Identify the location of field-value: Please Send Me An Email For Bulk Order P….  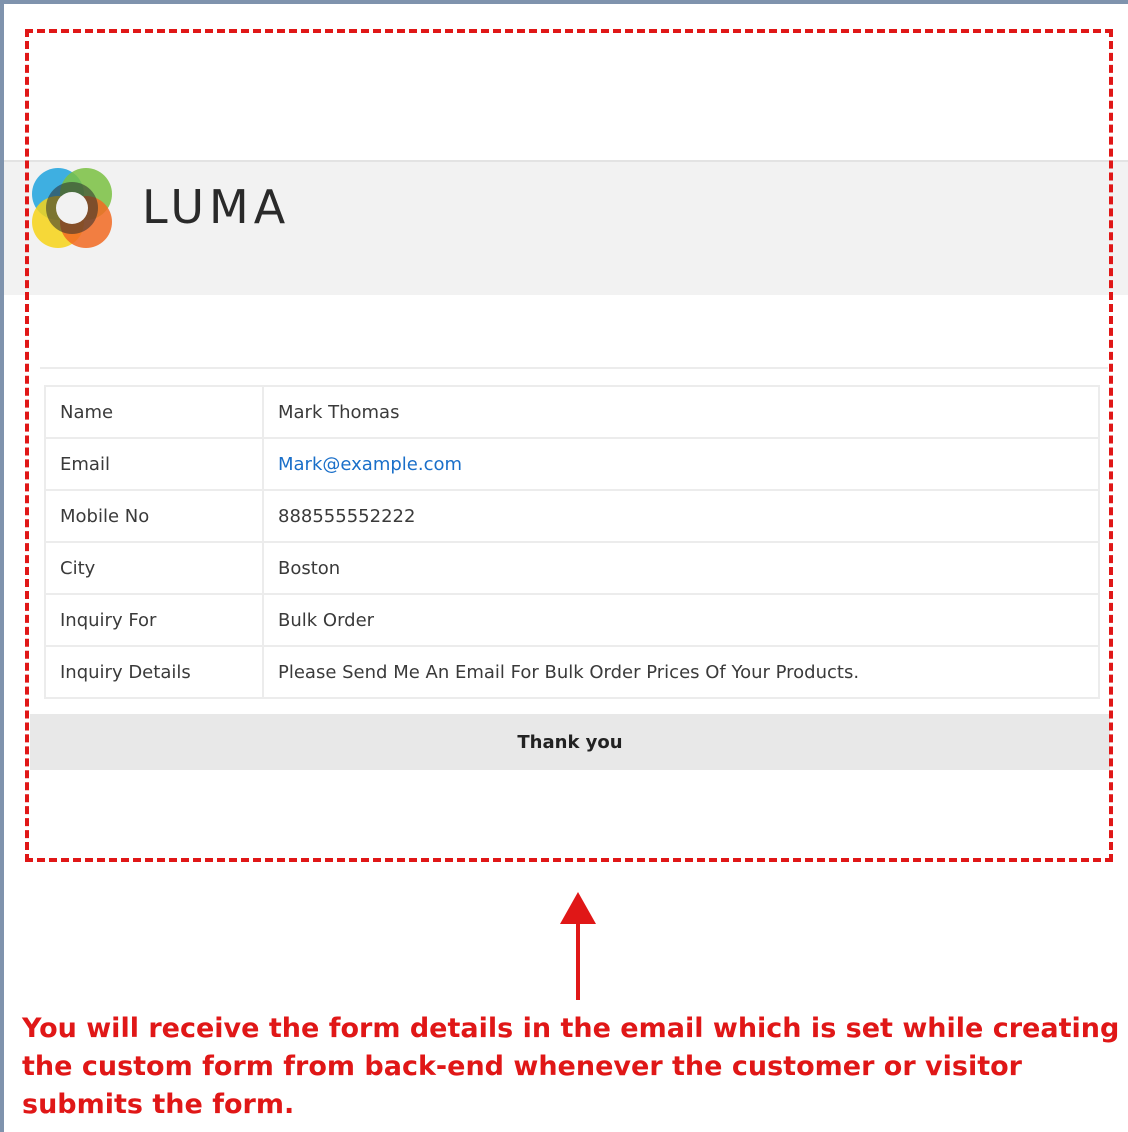
(681, 672).